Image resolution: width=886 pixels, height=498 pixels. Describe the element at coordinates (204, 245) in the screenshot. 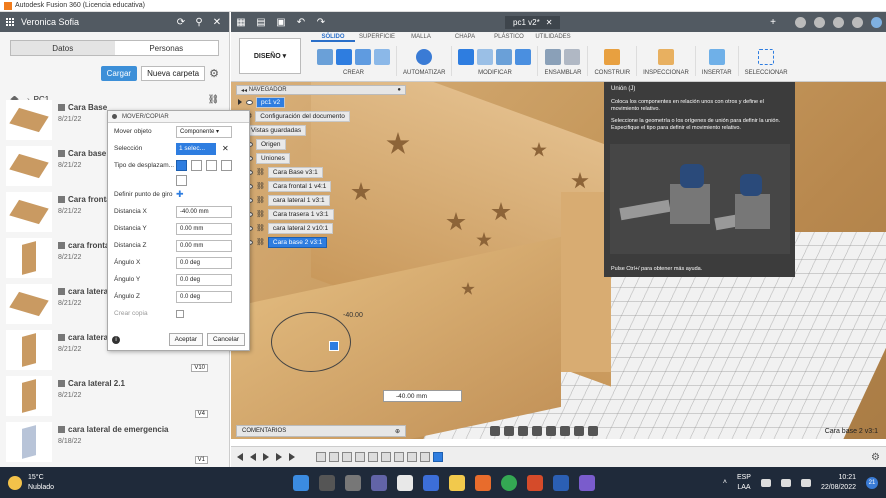

I see `distance-z-input: 0.00 mm` at that location.